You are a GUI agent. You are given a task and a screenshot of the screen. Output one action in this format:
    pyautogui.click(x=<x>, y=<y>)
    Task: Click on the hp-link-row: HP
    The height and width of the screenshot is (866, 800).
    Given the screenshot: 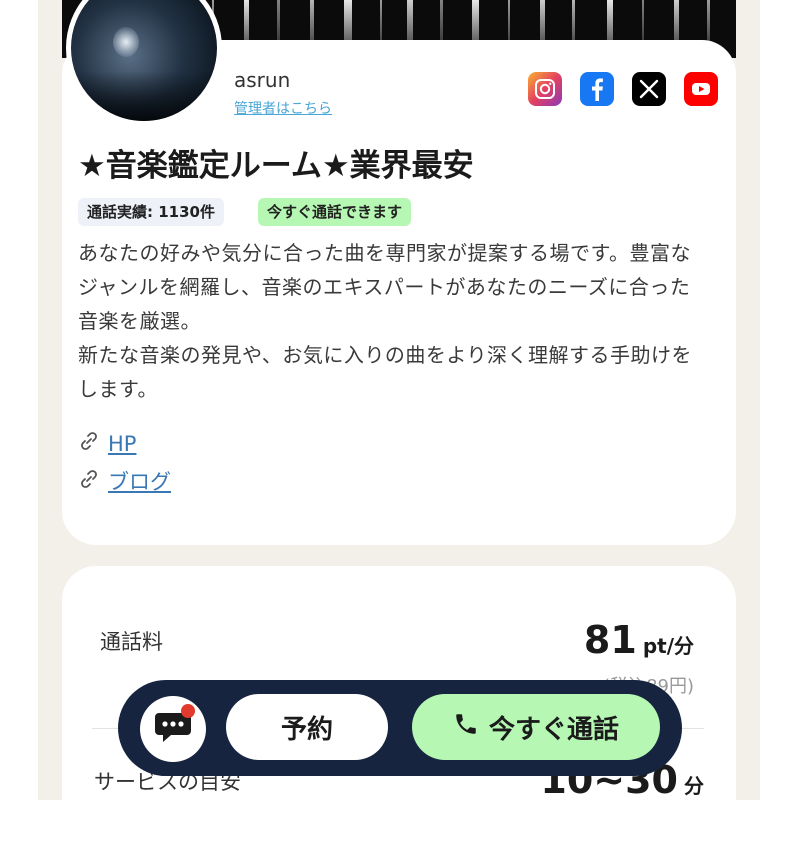 What is the action you would take?
    pyautogui.click(x=107, y=443)
    